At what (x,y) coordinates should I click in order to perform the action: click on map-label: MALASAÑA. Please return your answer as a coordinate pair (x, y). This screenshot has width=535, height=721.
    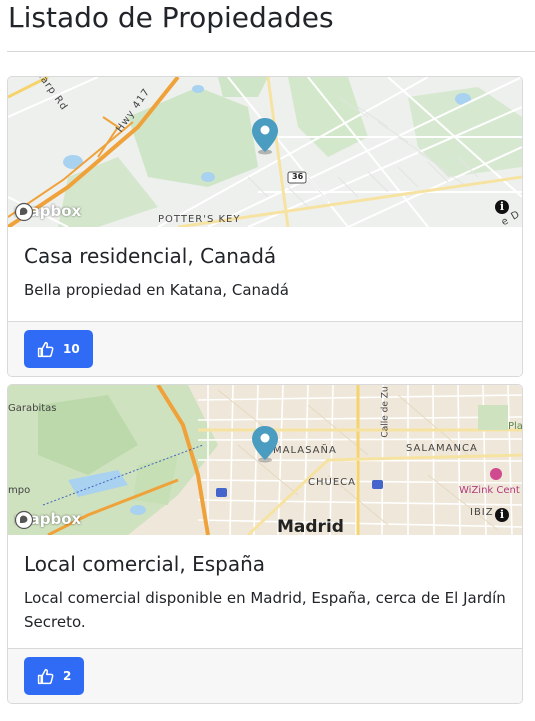
    Looking at the image, I should click on (305, 450).